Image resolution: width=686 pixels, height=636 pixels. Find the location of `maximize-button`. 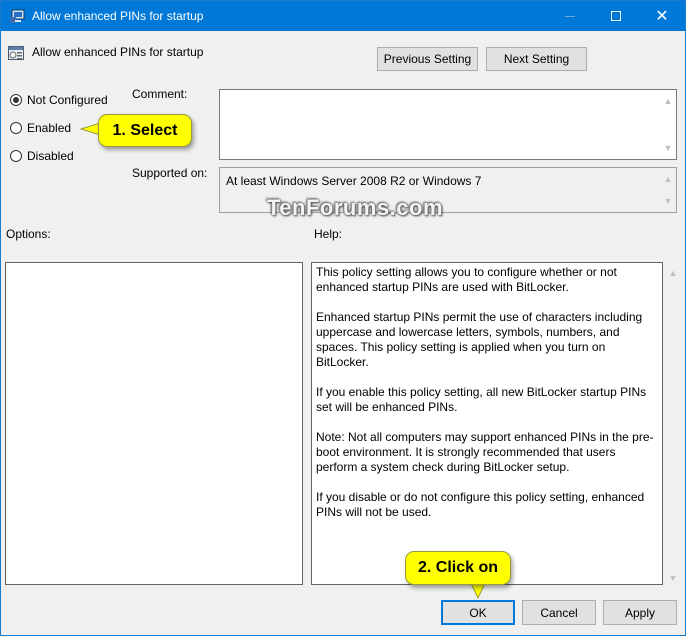

maximize-button is located at coordinates (616, 16).